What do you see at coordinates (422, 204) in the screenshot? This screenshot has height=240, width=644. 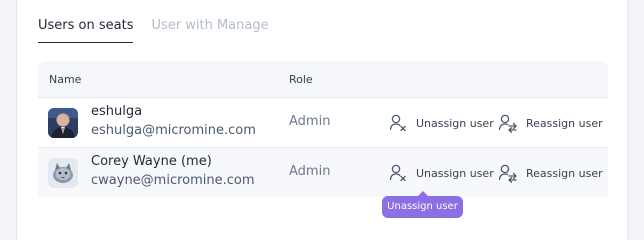 I see `unassign-user-tooltip: Unassign user` at bounding box center [422, 204].